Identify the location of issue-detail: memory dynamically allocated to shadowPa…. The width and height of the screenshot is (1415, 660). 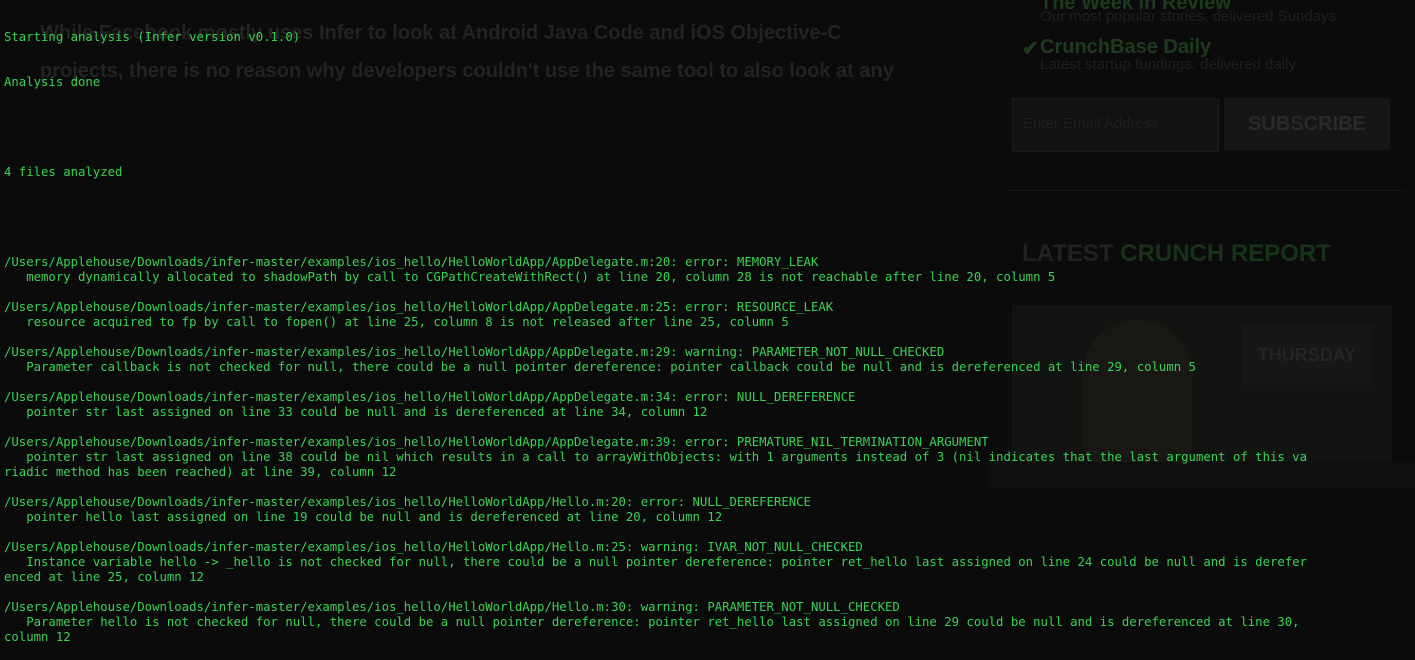
(530, 277).